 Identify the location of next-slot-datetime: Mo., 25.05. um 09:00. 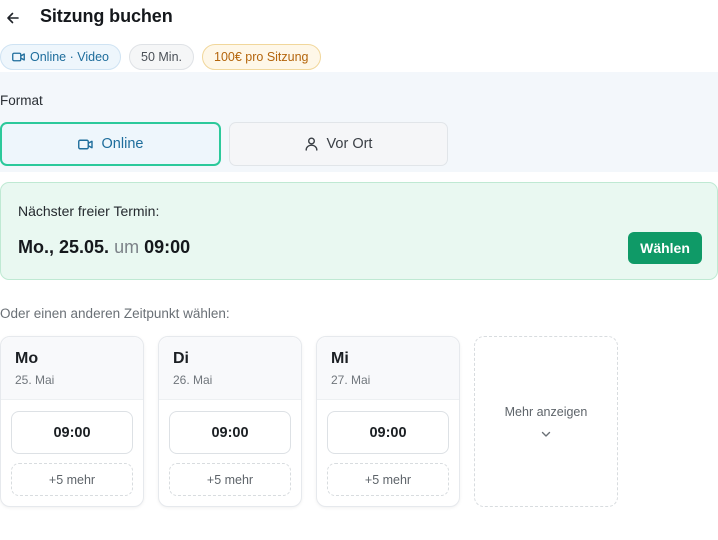
(104, 247).